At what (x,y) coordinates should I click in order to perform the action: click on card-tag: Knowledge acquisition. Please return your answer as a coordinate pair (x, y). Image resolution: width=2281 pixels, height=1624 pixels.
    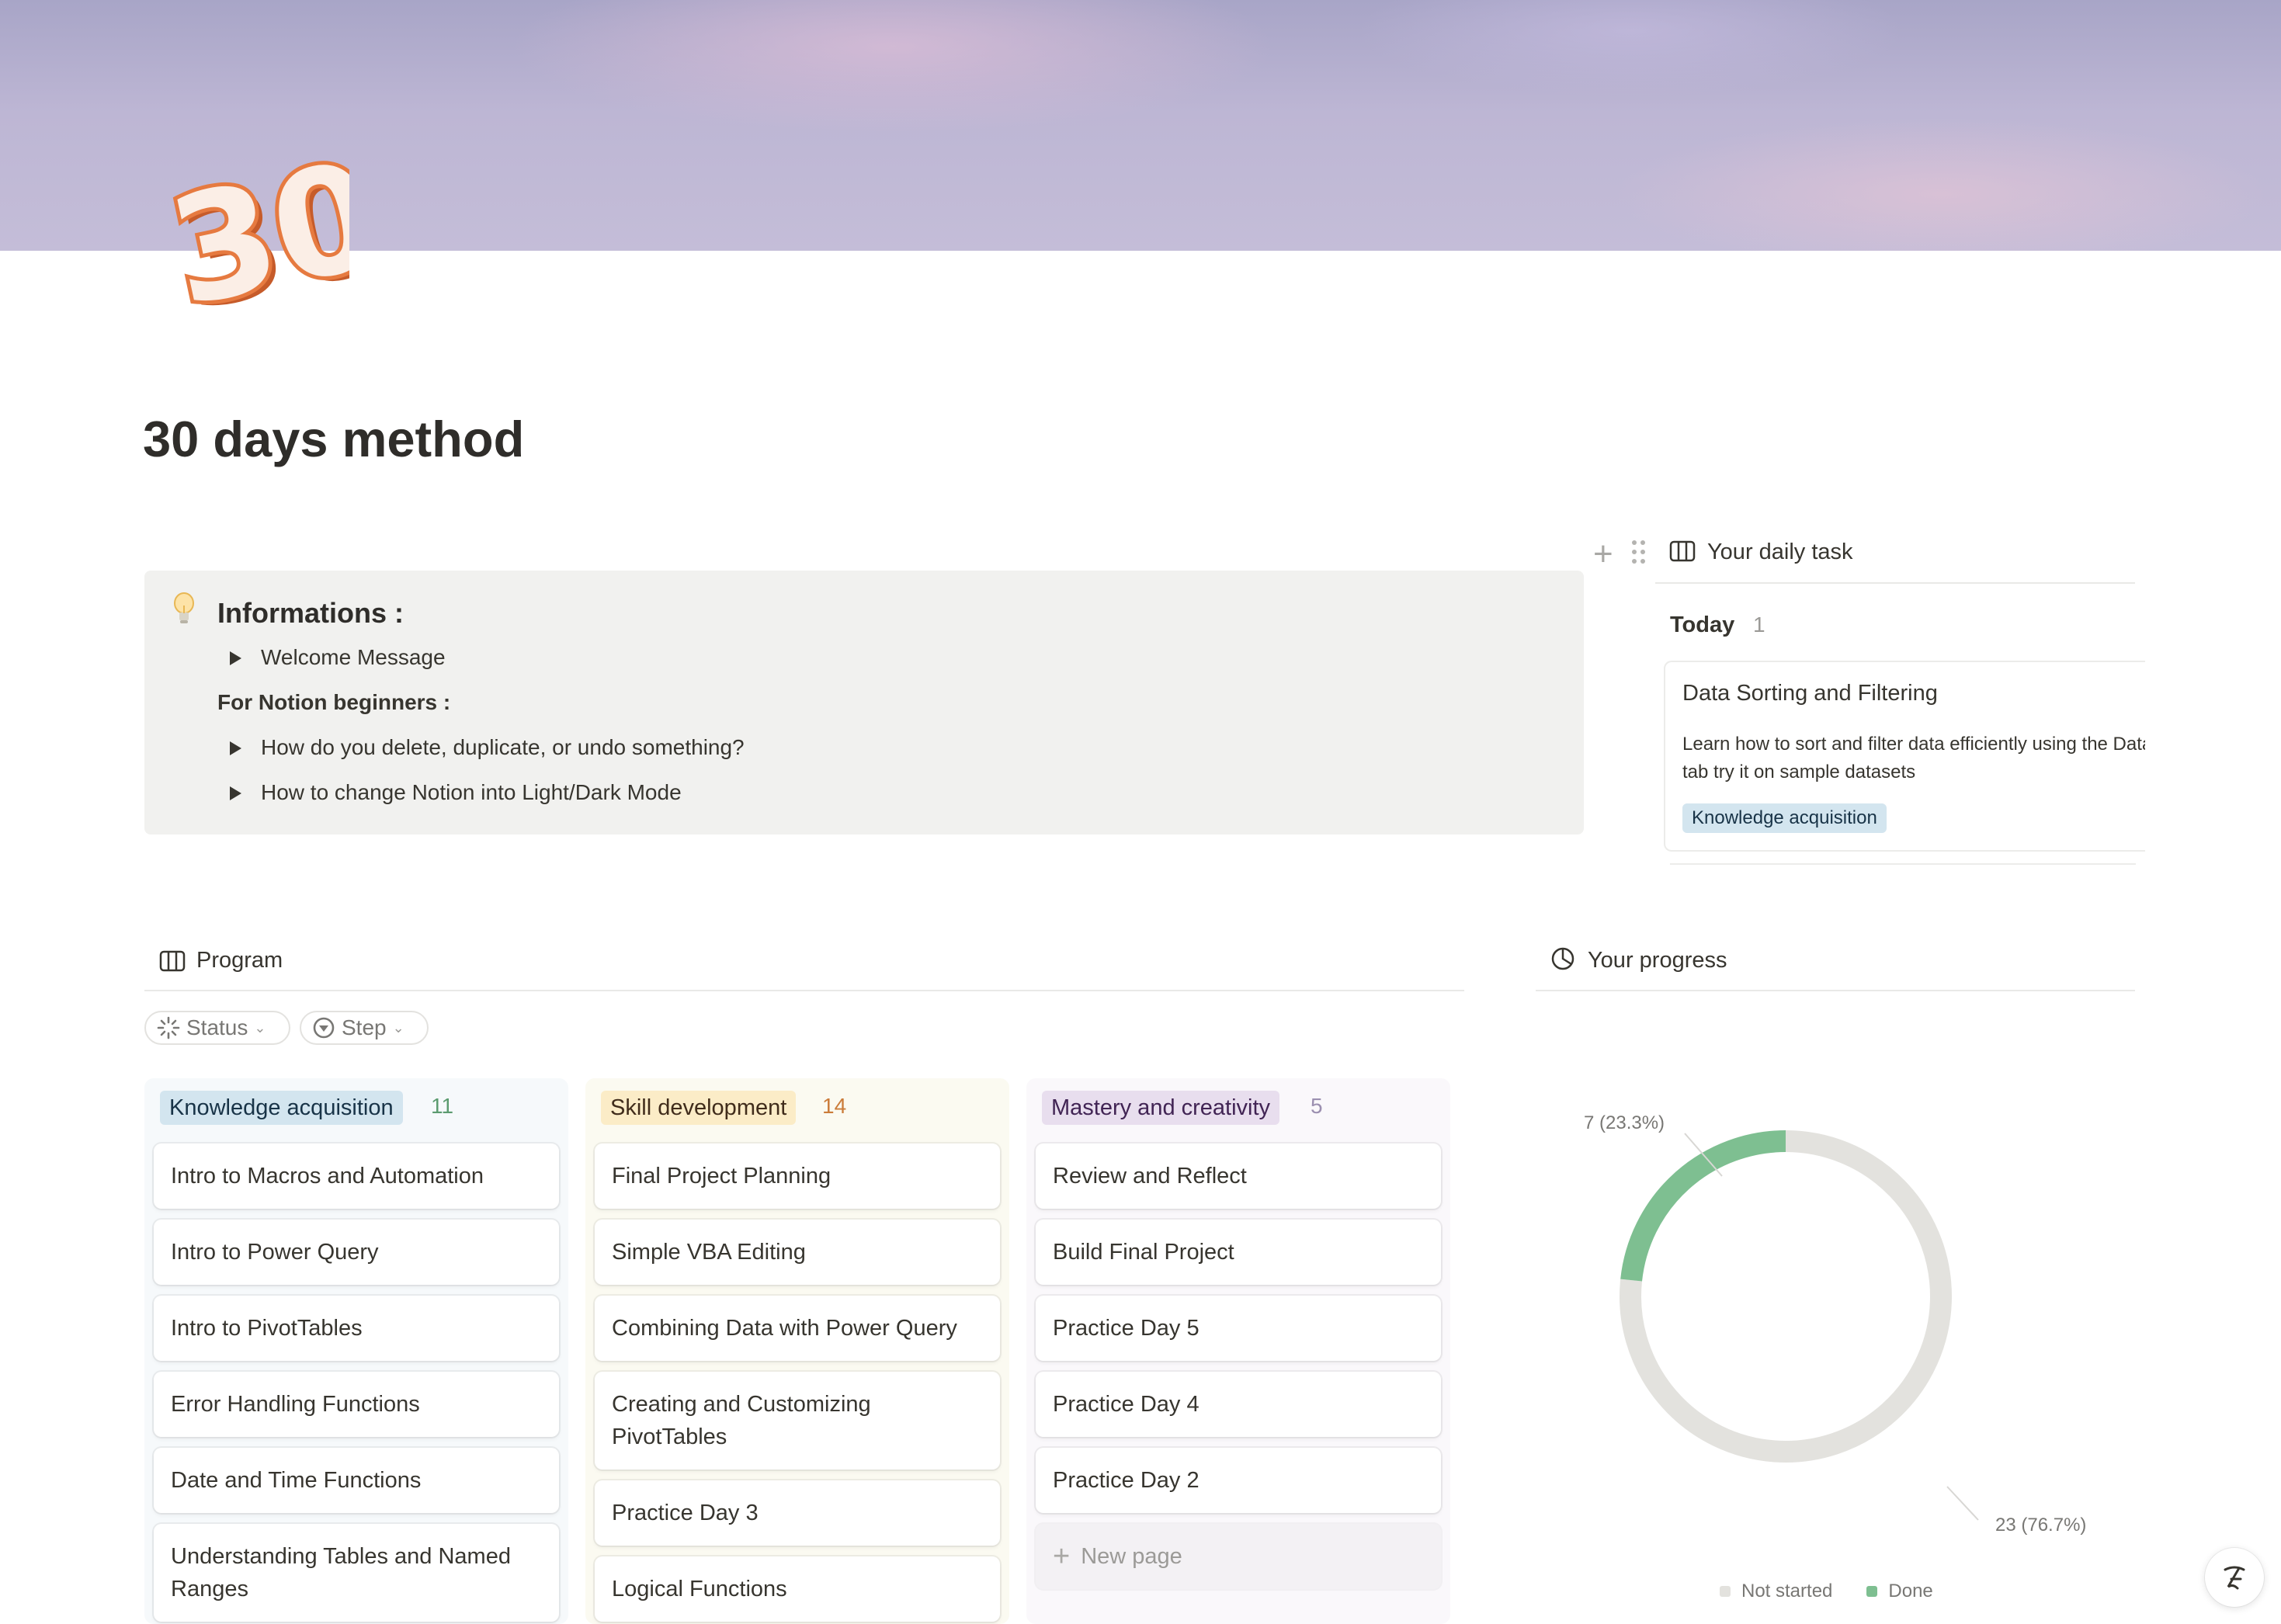
    Looking at the image, I should click on (1784, 818).